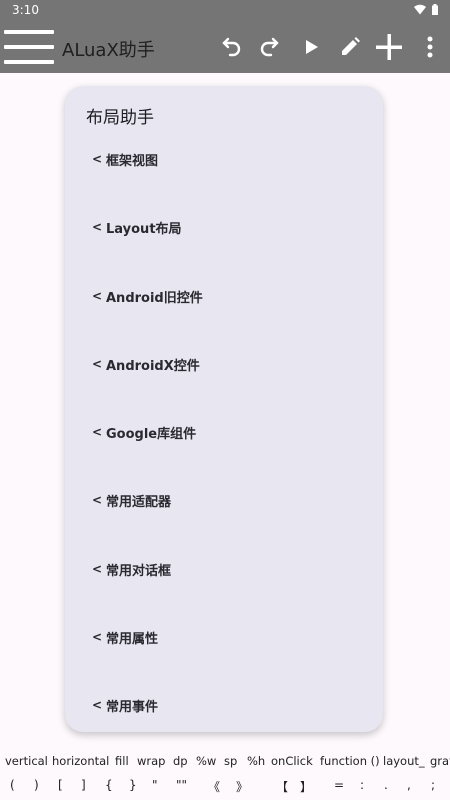  What do you see at coordinates (350, 761) in the screenshot?
I see `keyword-chip: function ()` at bounding box center [350, 761].